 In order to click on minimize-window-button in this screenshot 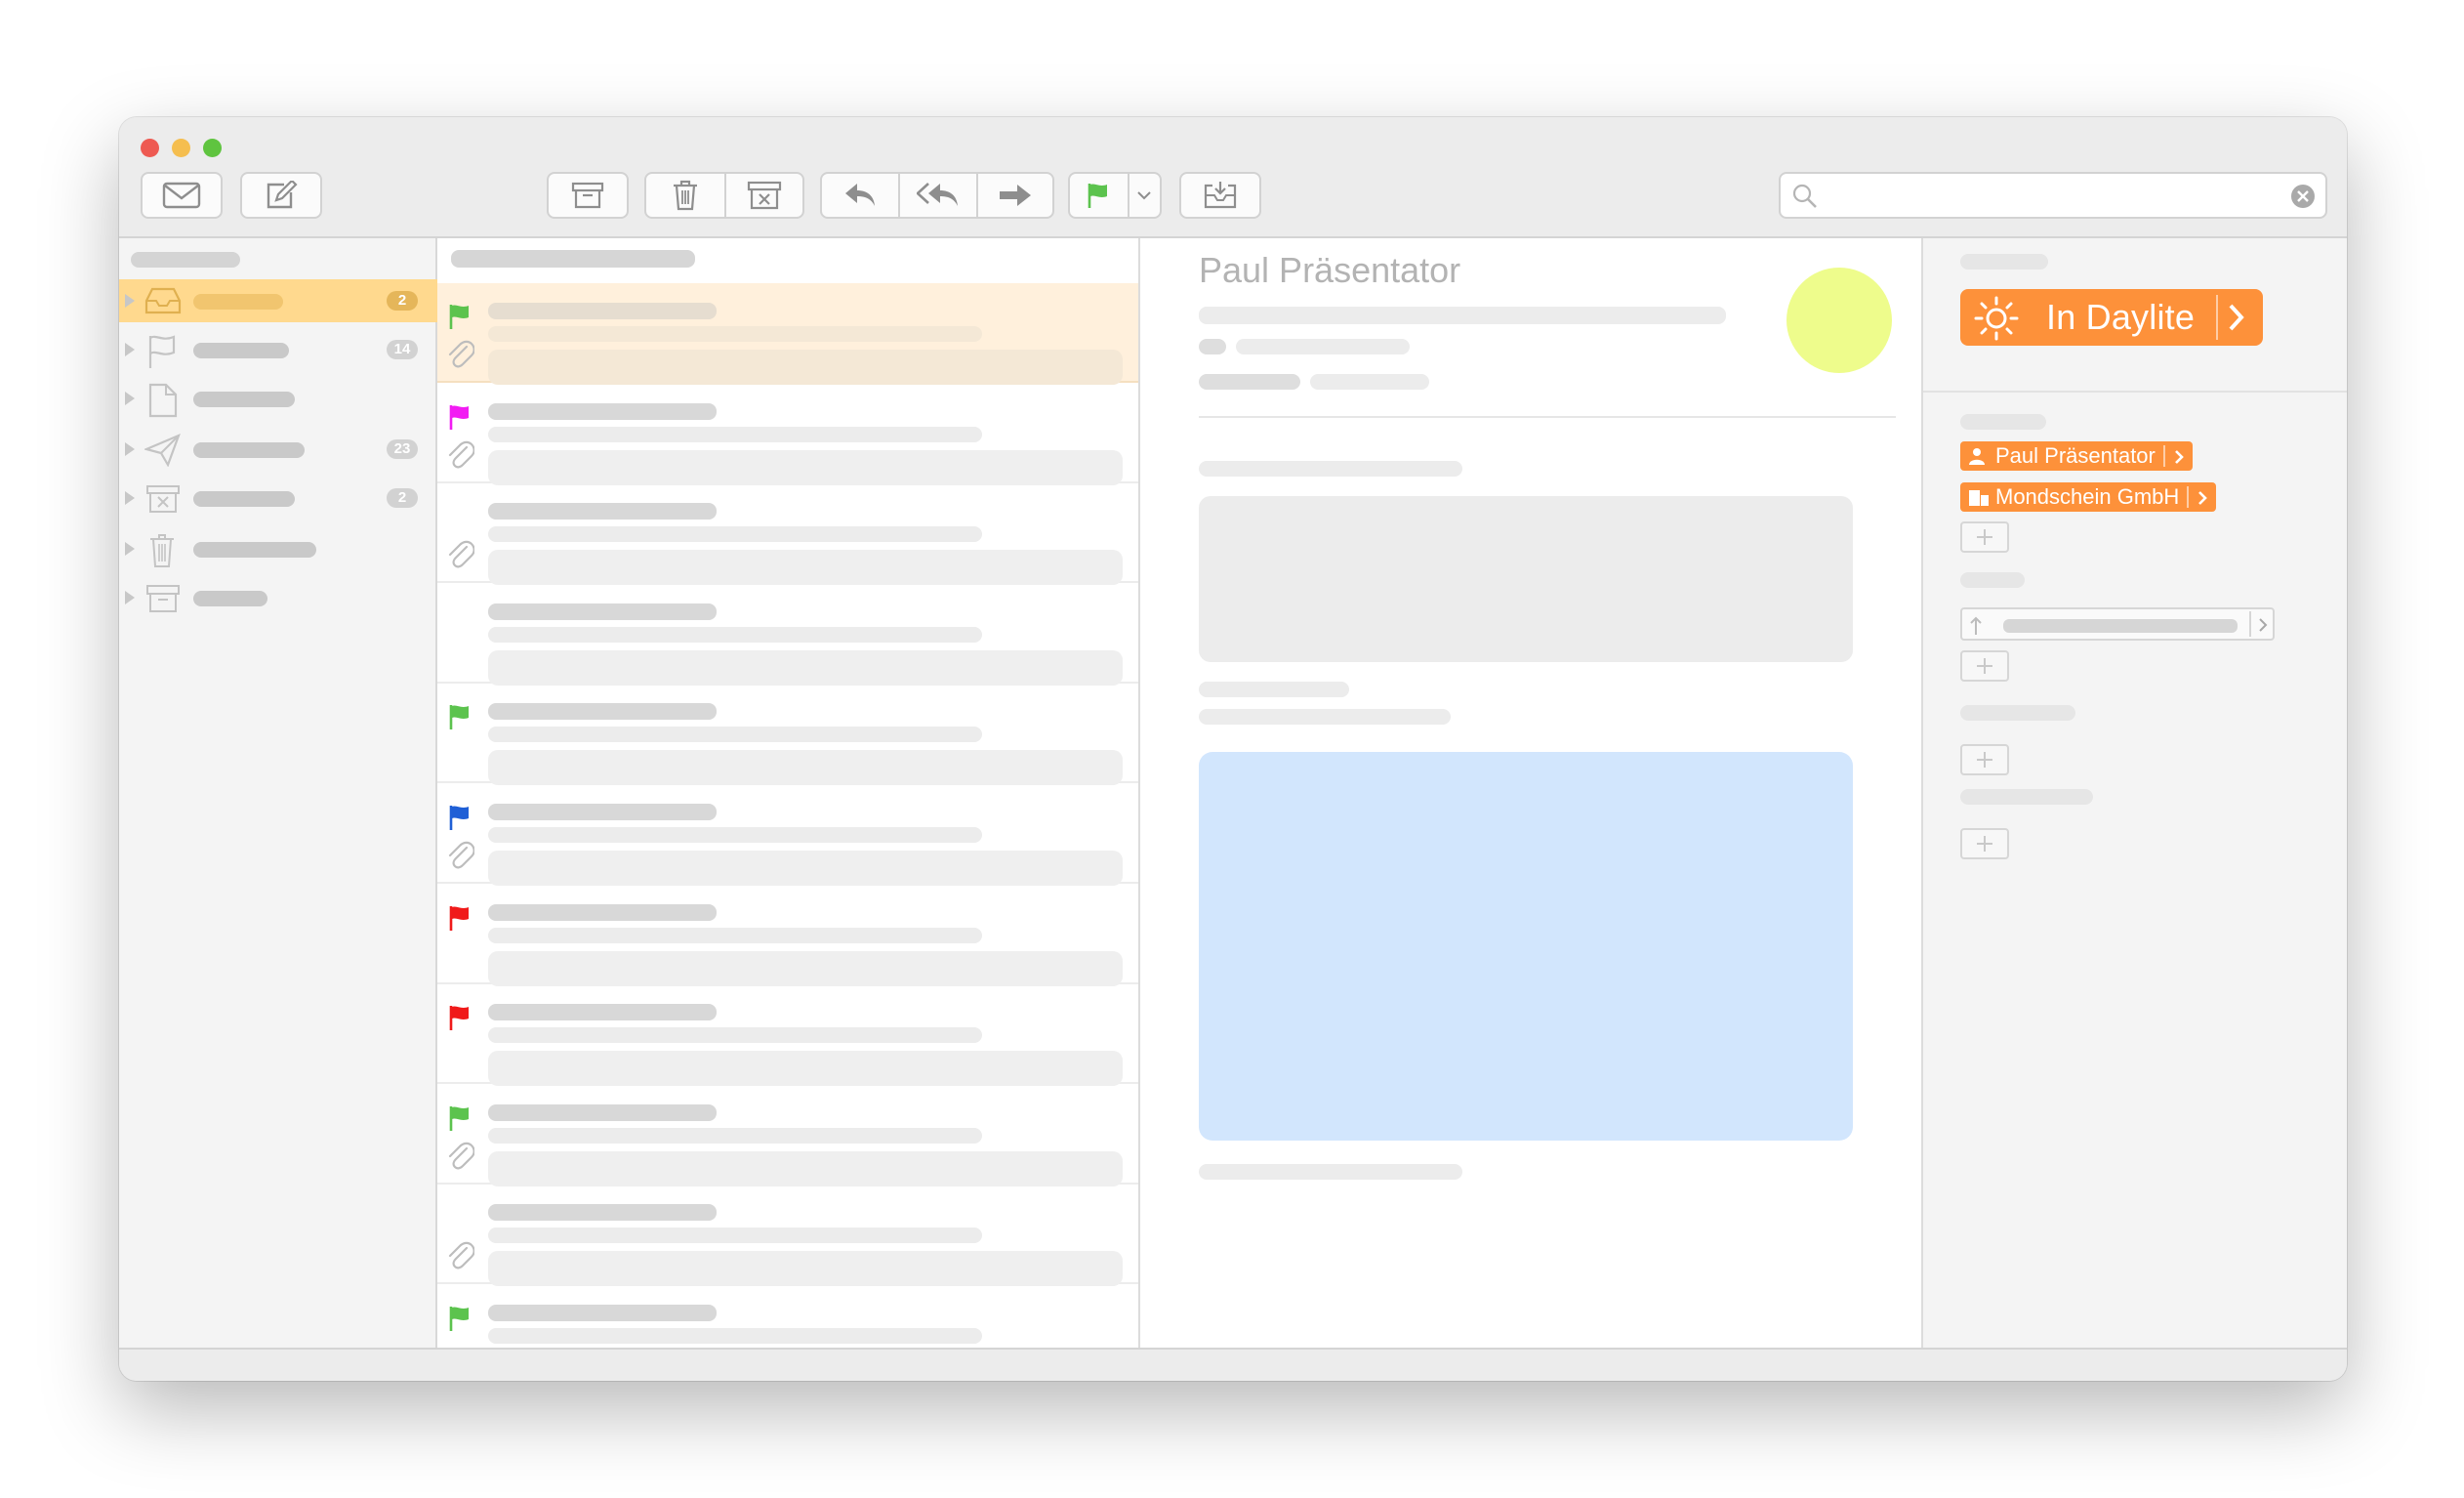, I will do `click(181, 148)`.